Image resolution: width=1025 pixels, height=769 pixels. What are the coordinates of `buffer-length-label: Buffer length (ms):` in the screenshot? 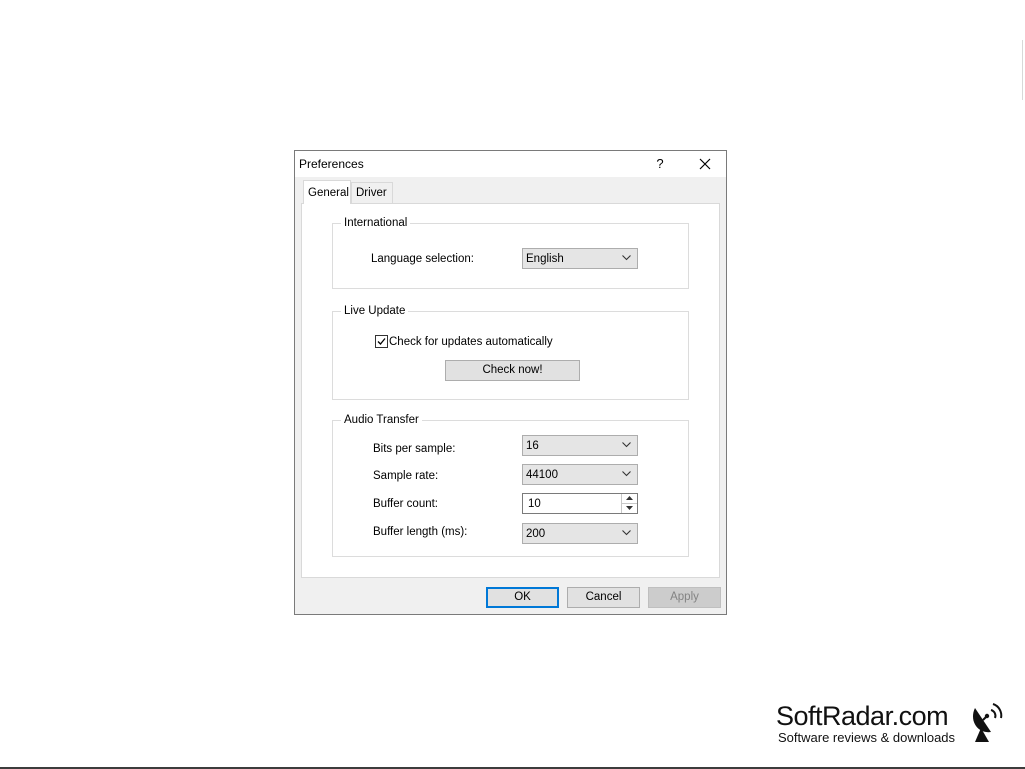 It's located at (420, 532).